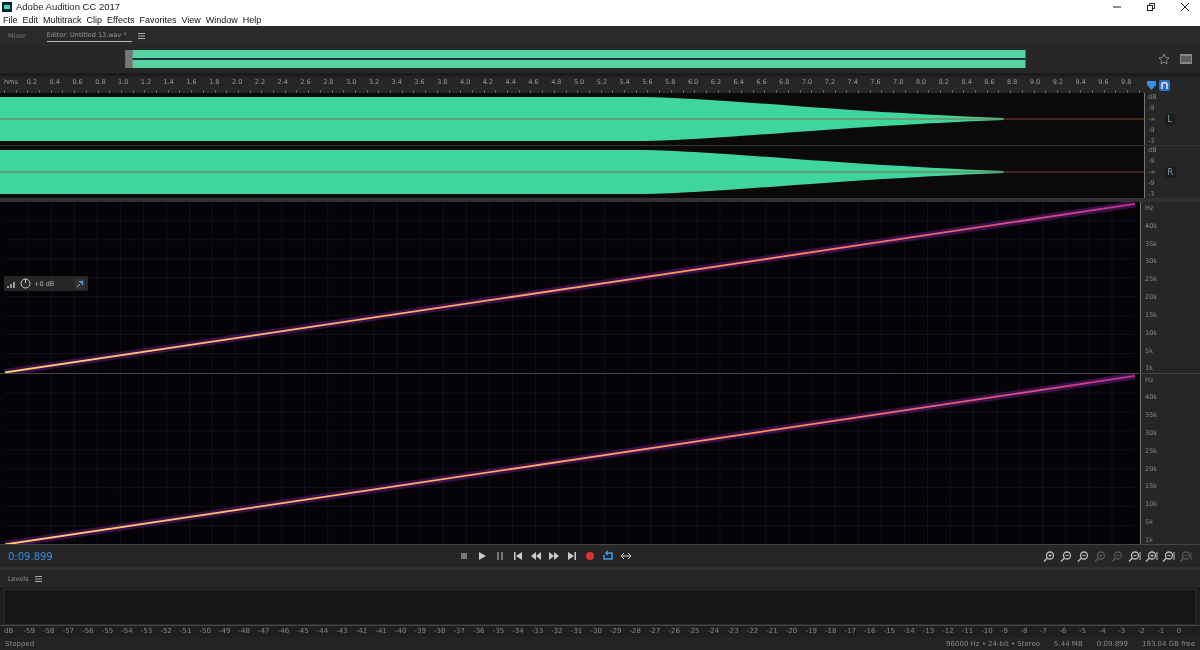 This screenshot has height=650, width=1200. Describe the element at coordinates (94, 19) in the screenshot. I see `menu-item: Clip` at that location.